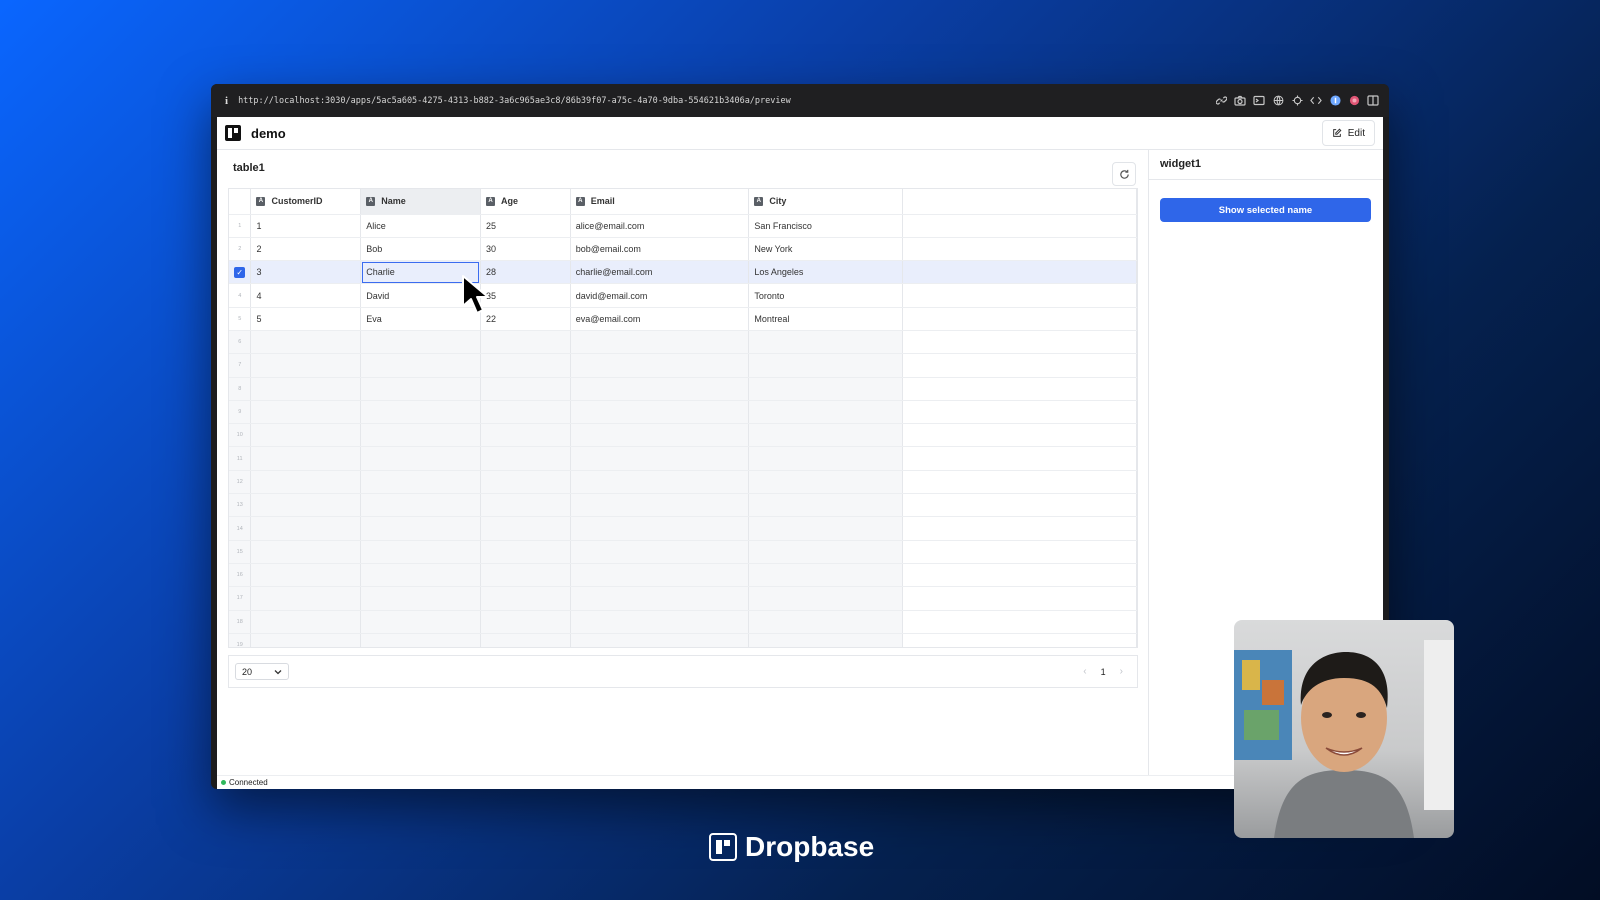 This screenshot has height=900, width=1600. I want to click on empty-table-row: 7, so click(683, 365).